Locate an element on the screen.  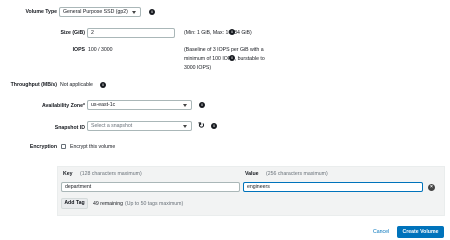
volume-type-select: General Purpose SSD (gp2) is located at coordinates (100, 12).